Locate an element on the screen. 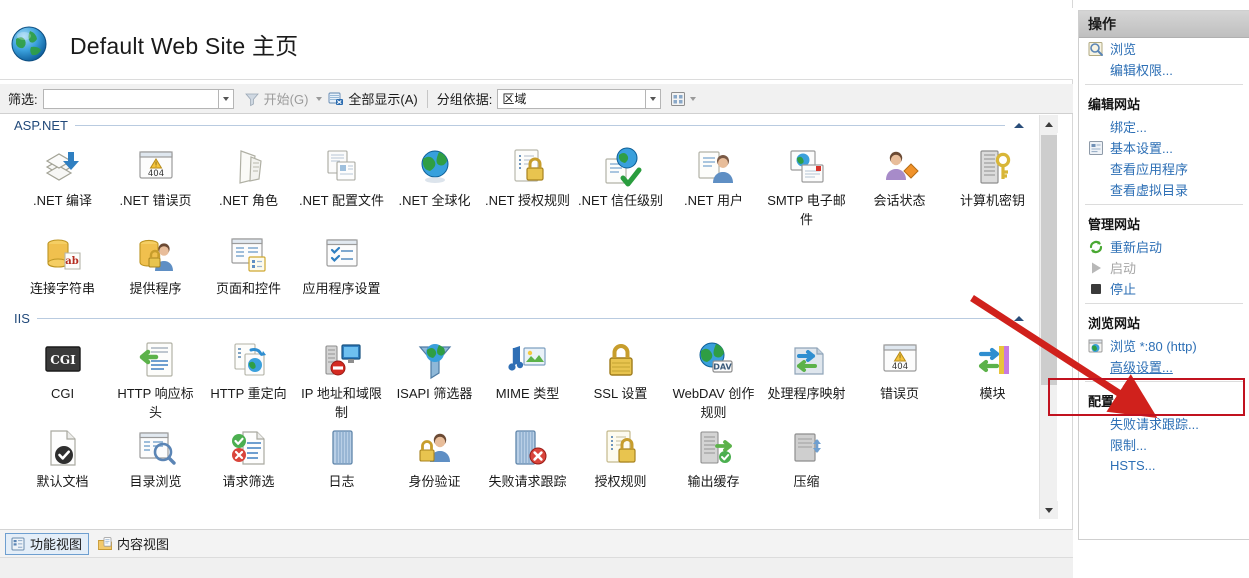  actions-header: 操作 is located at coordinates (1164, 24).